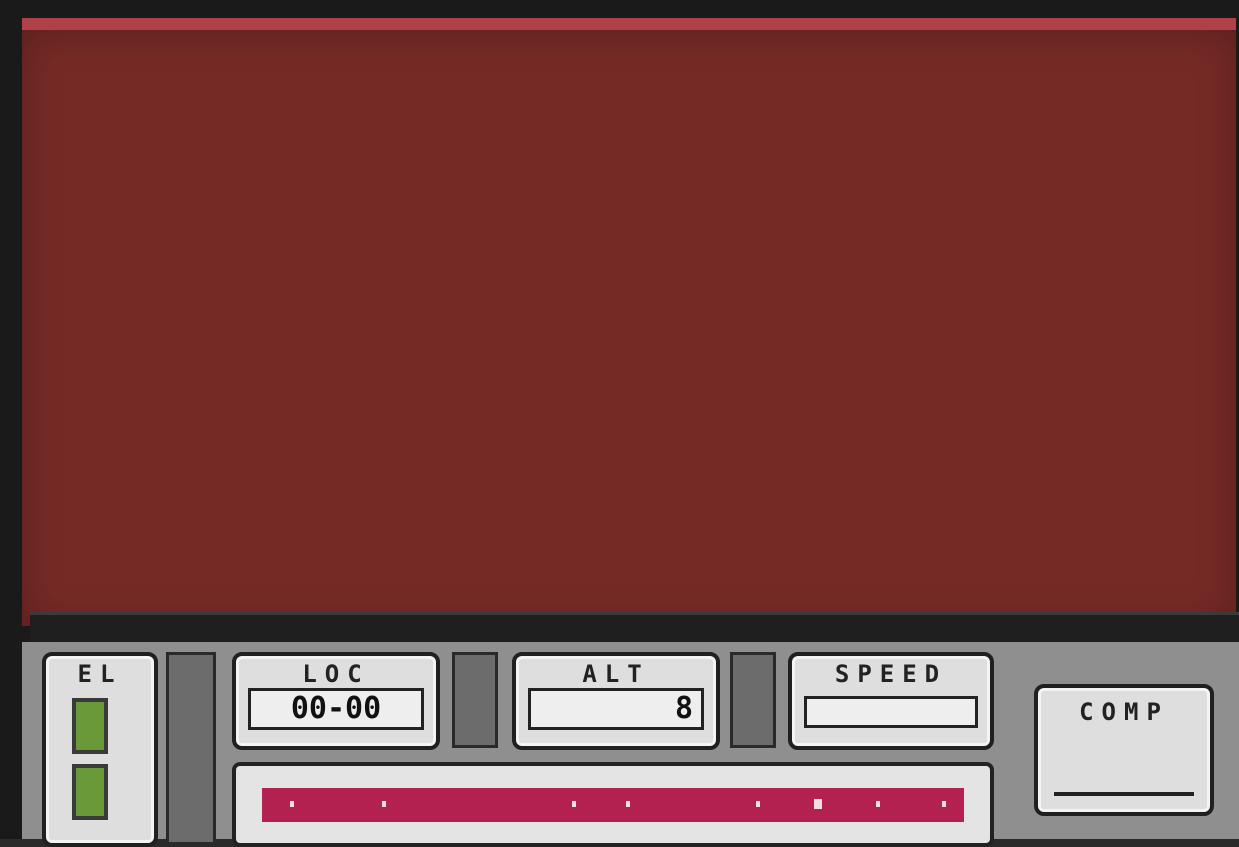 This screenshot has height=847, width=1239. Describe the element at coordinates (336, 709) in the screenshot. I see `location-value: 00-00` at that location.